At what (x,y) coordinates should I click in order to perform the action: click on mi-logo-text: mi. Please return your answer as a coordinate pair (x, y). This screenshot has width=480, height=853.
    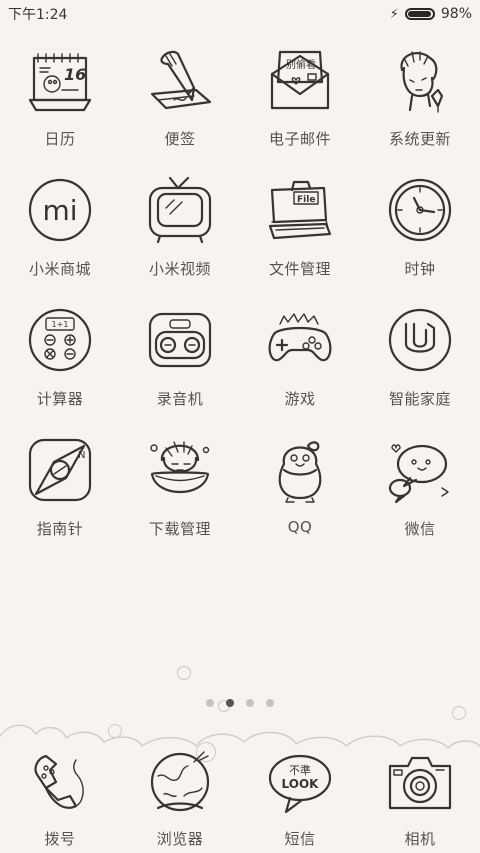
    Looking at the image, I should click on (59, 210).